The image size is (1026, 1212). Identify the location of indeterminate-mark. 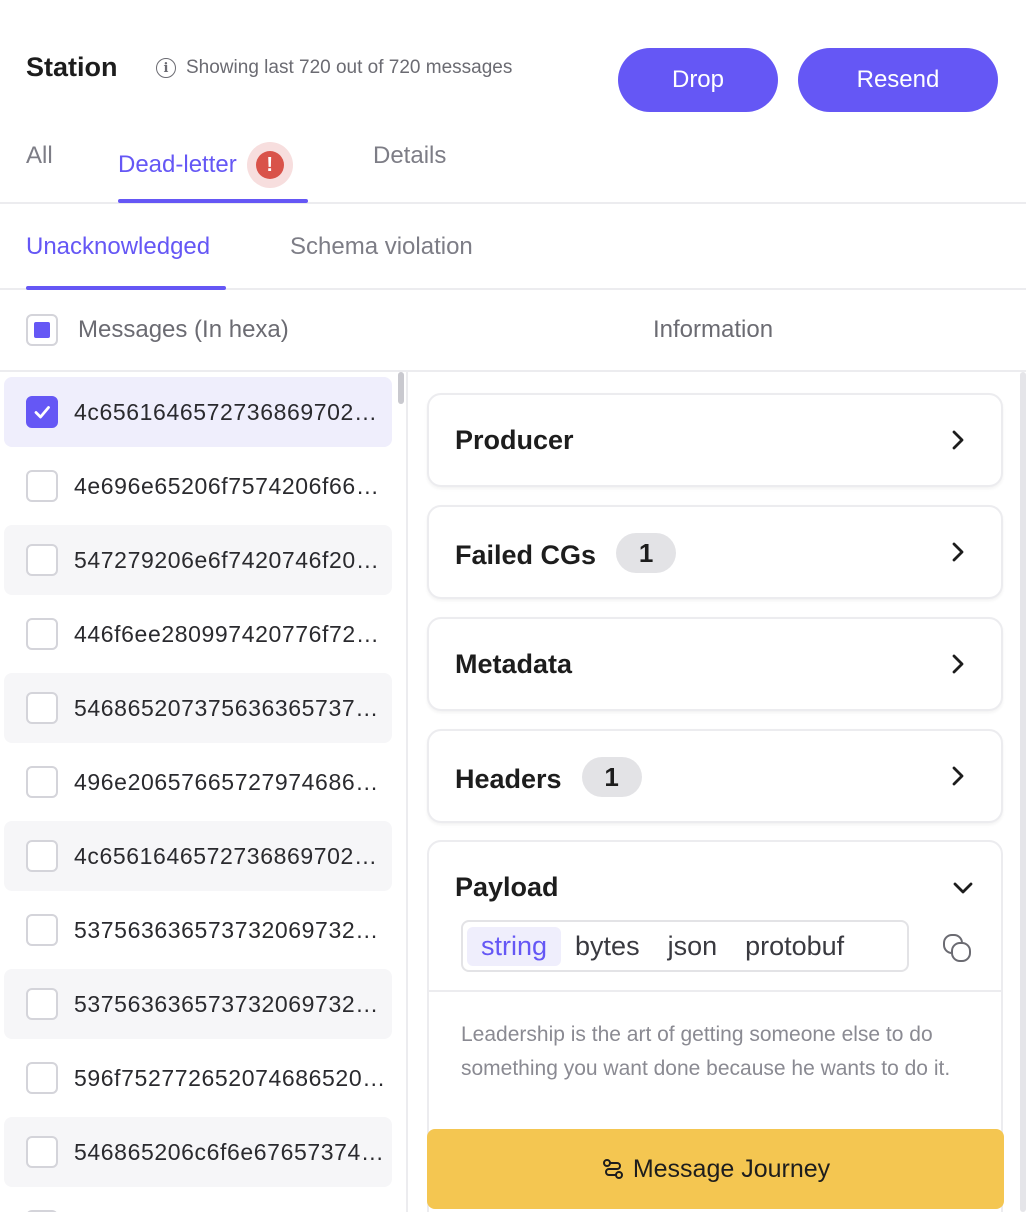
(42, 330).